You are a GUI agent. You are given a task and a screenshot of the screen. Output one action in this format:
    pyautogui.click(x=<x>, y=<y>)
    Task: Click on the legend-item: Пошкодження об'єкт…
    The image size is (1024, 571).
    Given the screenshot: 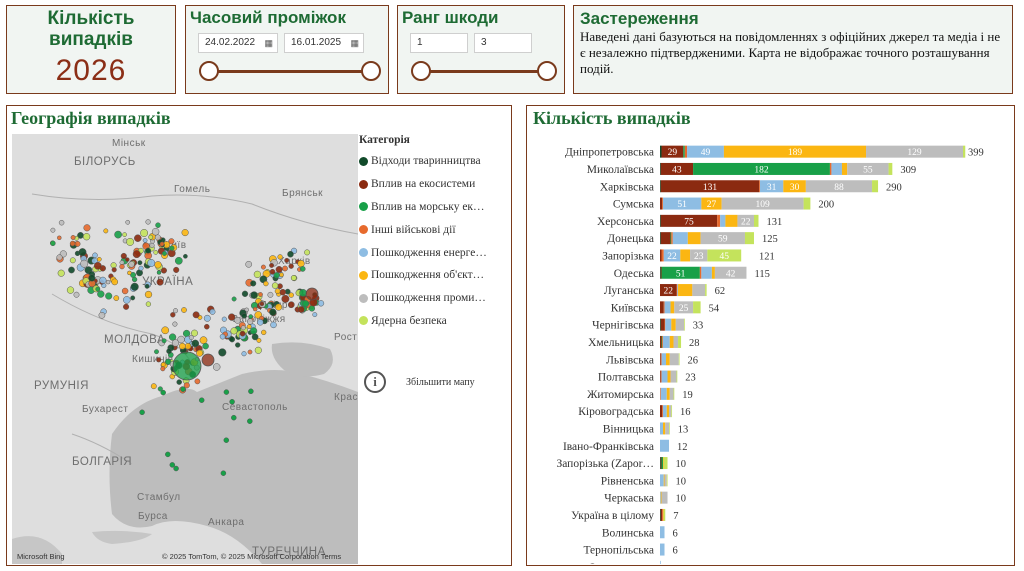 What is the action you would take?
    pyautogui.click(x=434, y=275)
    